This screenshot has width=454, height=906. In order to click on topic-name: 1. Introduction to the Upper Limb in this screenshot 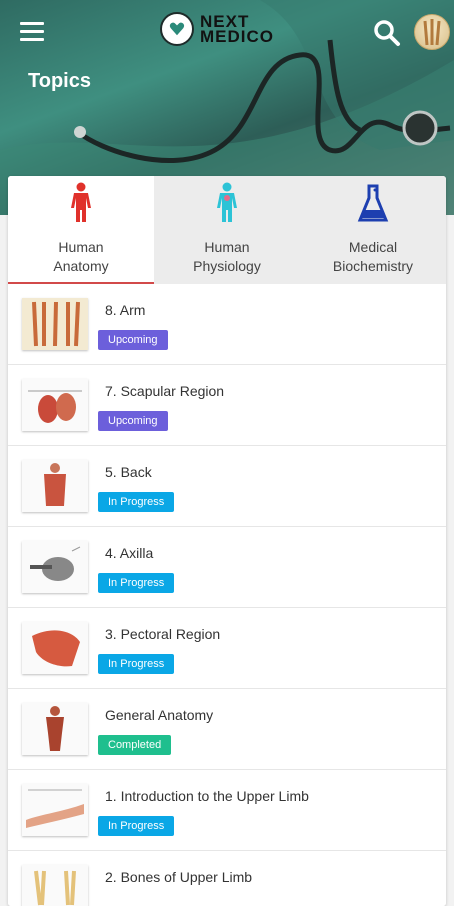, I will do `click(207, 796)`.